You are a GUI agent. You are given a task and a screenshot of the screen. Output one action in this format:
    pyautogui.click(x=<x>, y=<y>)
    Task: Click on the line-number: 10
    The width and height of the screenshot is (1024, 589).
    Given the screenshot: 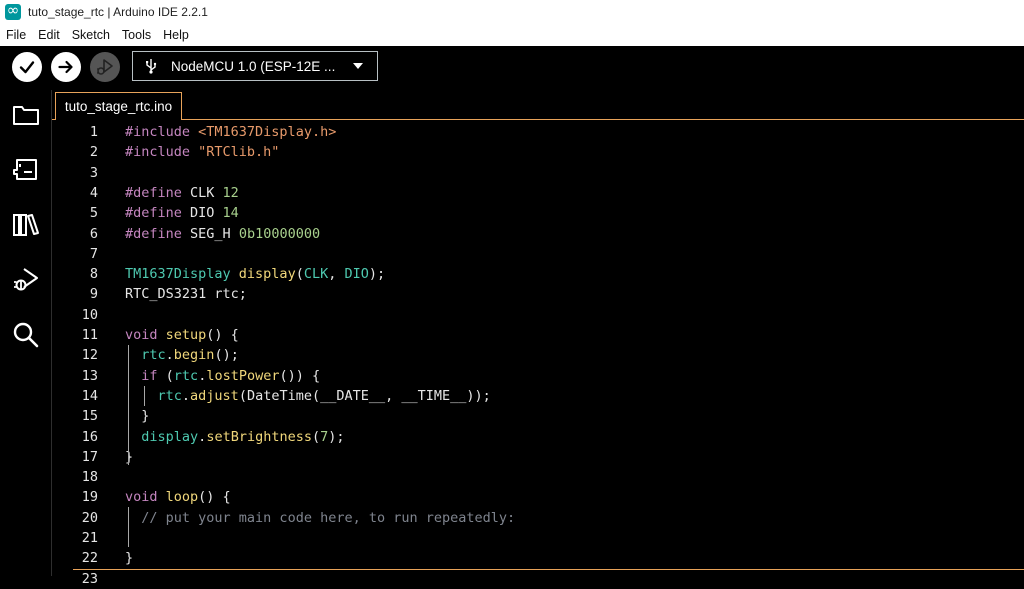 What is the action you would take?
    pyautogui.click(x=89, y=314)
    